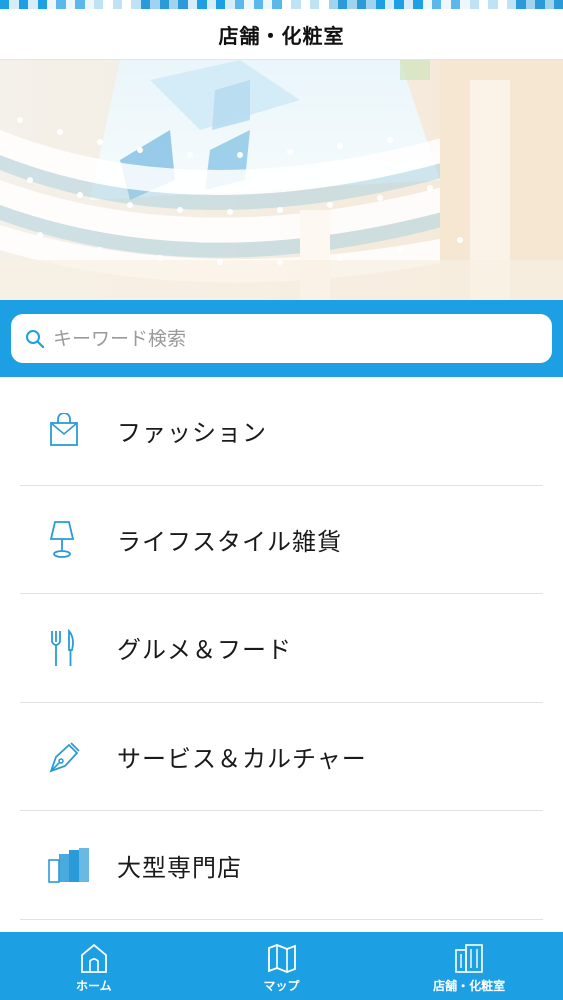 The height and width of the screenshot is (1000, 563). I want to click on top-decorative-stripe, so click(281, 4).